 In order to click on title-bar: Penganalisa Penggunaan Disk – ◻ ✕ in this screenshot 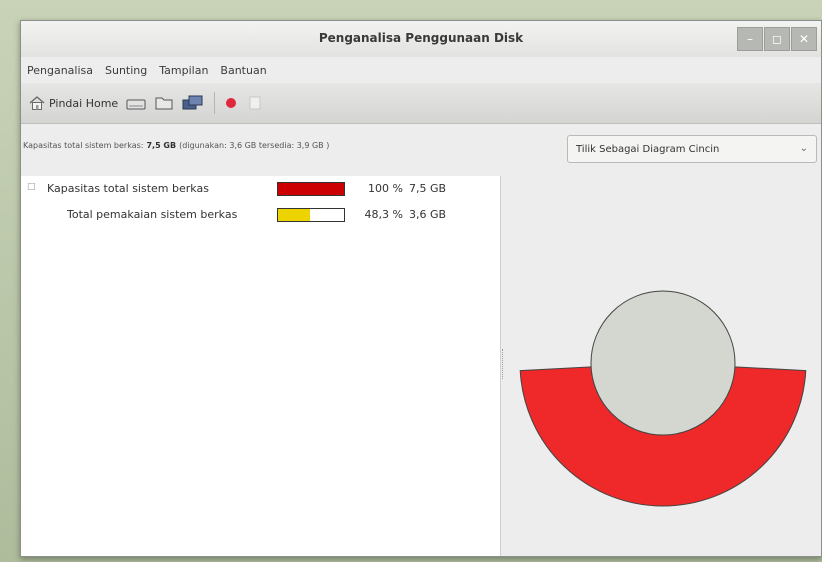, I will do `click(421, 39)`.